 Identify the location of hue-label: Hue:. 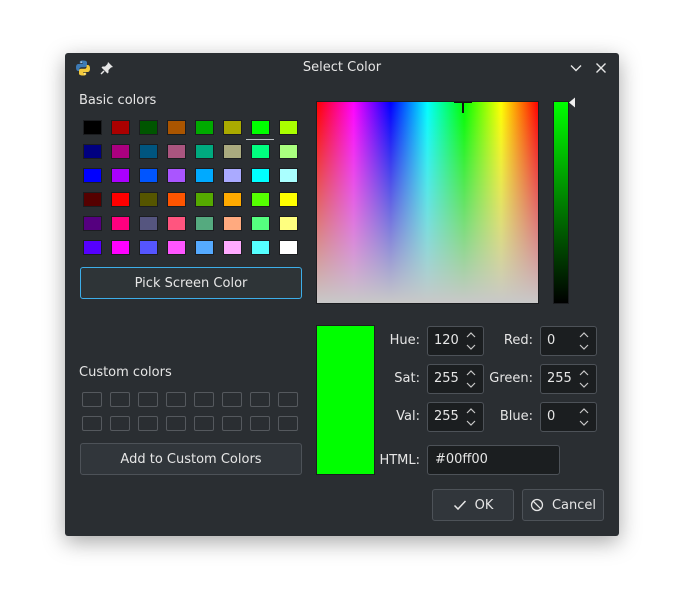
(404, 340).